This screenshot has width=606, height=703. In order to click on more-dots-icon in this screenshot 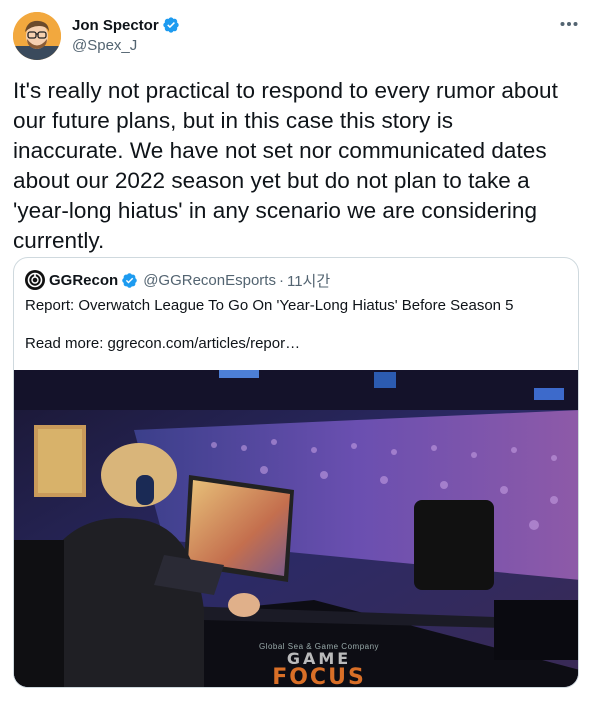, I will do `click(569, 24)`.